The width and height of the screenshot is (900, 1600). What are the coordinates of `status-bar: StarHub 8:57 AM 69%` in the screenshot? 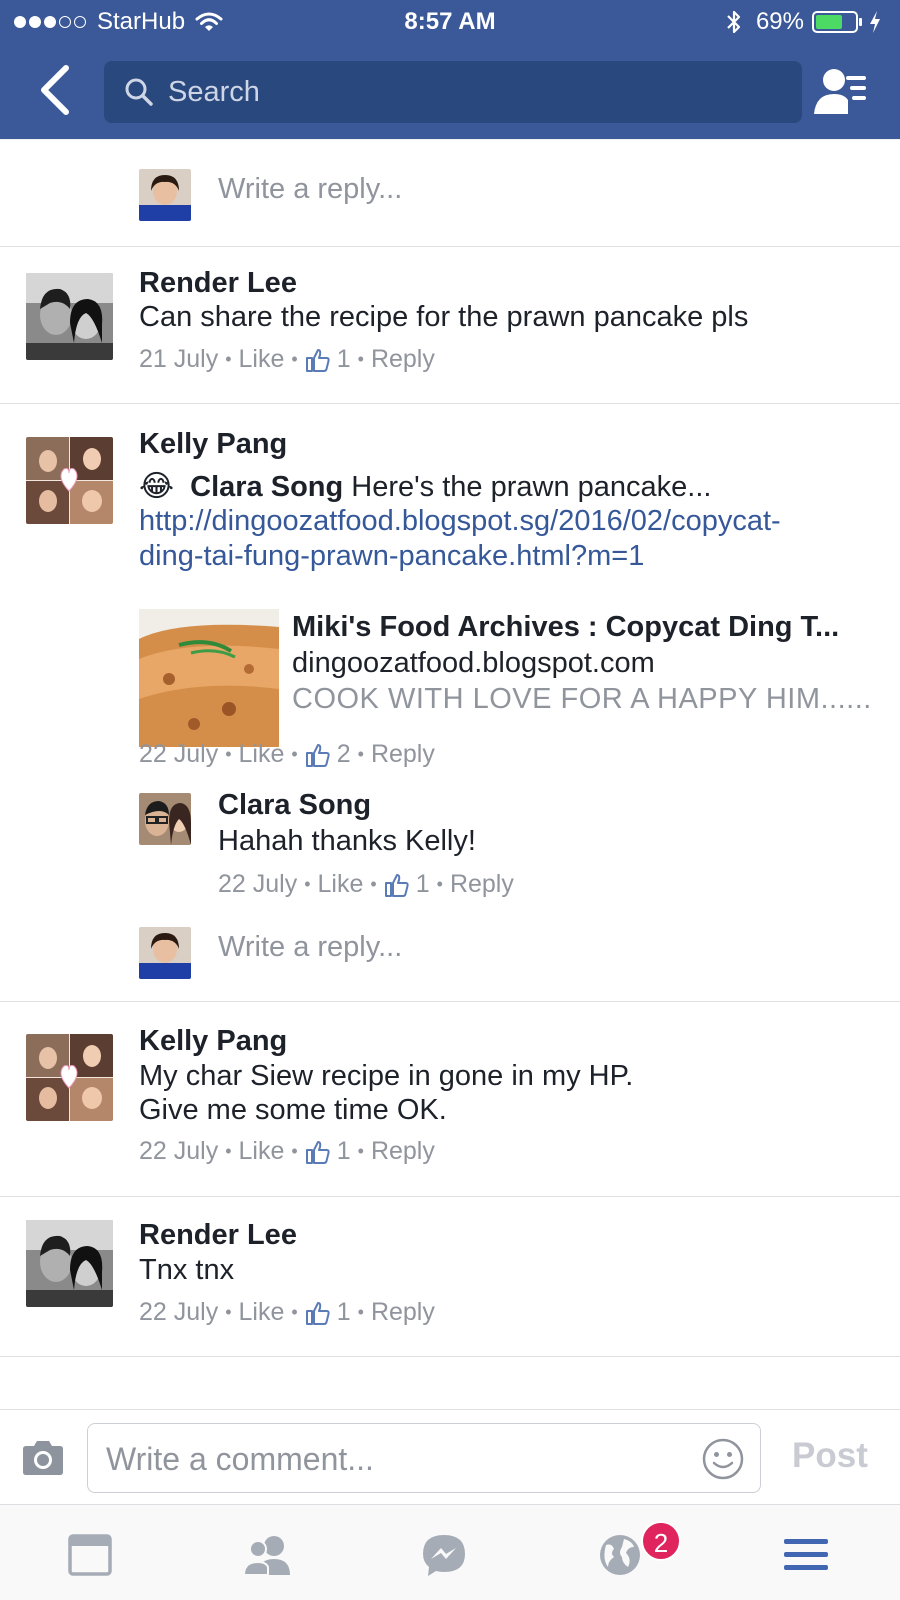 It's located at (450, 22).